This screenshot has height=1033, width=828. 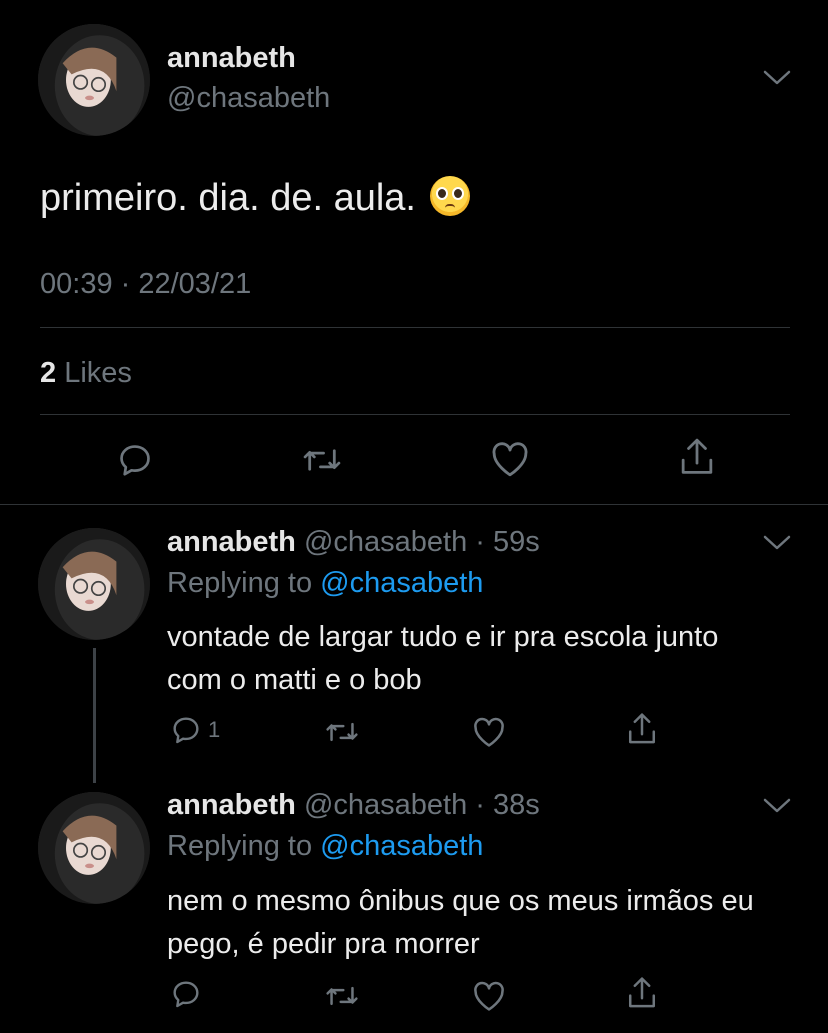 What do you see at coordinates (421, 805) in the screenshot?
I see `reply-handle-time: @chasabeth · 38s` at bounding box center [421, 805].